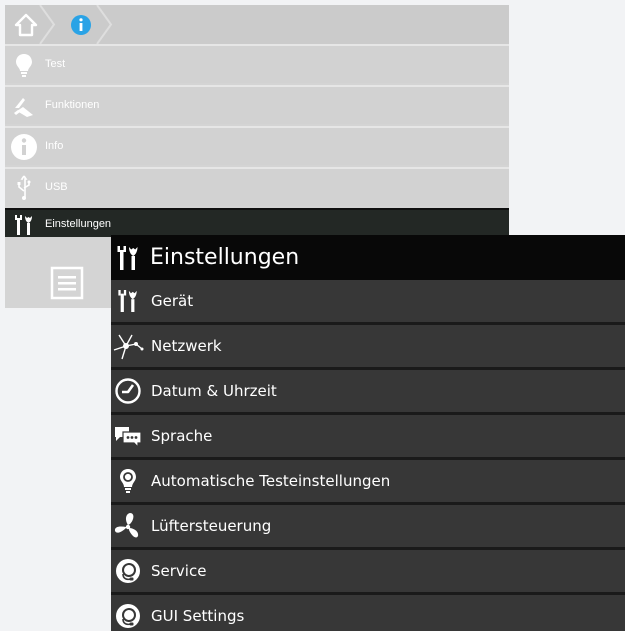 This screenshot has width=625, height=631. Describe the element at coordinates (179, 571) in the screenshot. I see `settings-item-label: Service` at that location.